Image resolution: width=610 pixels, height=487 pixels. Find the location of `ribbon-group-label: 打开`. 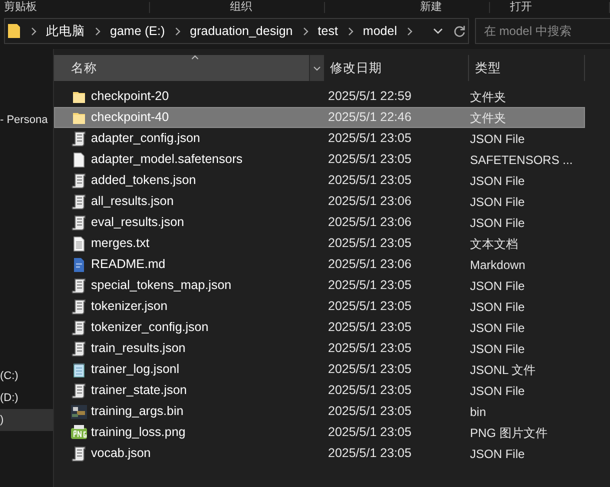

ribbon-group-label: 打开 is located at coordinates (521, 7).